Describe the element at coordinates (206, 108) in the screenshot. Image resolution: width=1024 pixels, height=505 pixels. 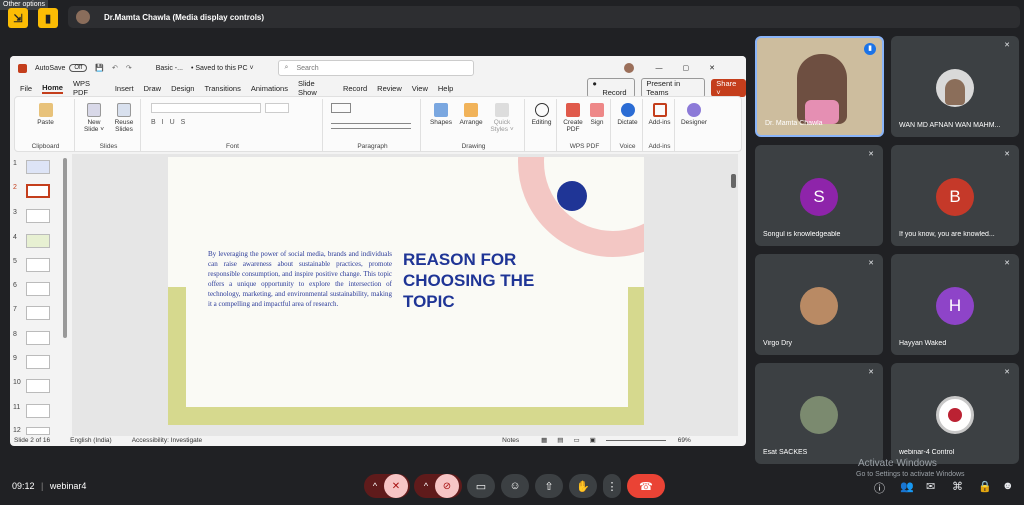
I see `font-family-select` at that location.